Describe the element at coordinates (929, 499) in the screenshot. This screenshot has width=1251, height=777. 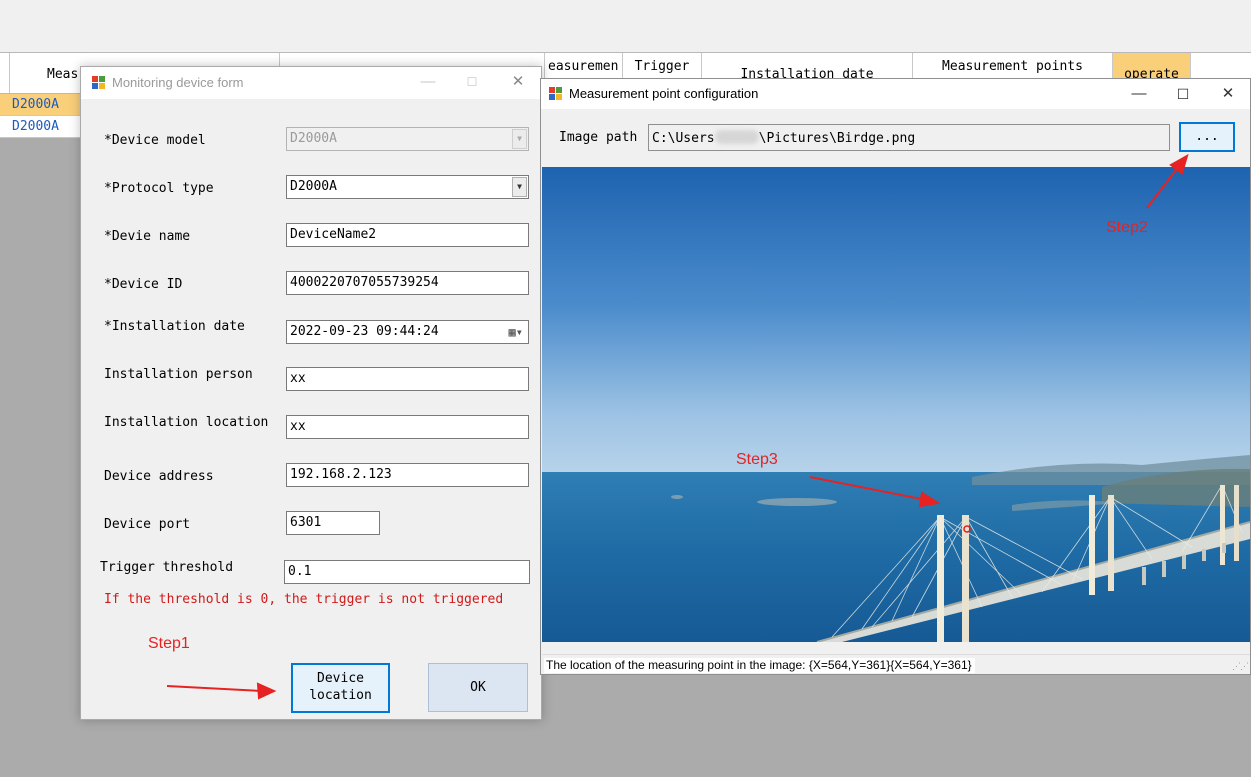
I see `step3-arrowhead` at that location.